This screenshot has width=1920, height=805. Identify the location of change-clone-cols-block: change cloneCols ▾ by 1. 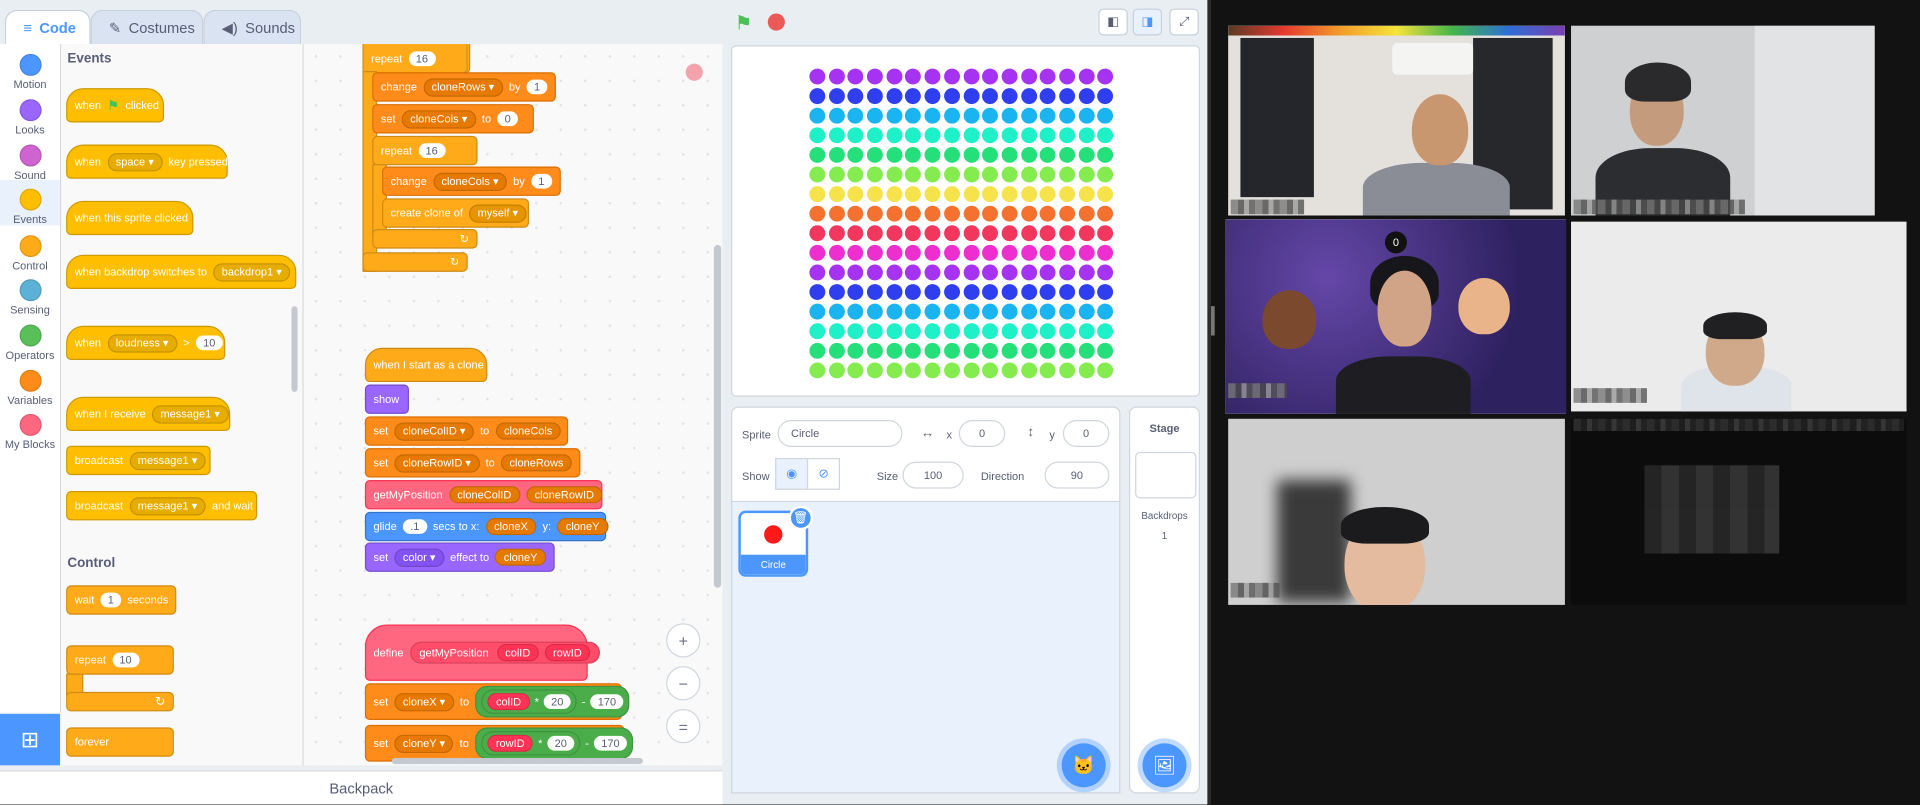
(471, 181).